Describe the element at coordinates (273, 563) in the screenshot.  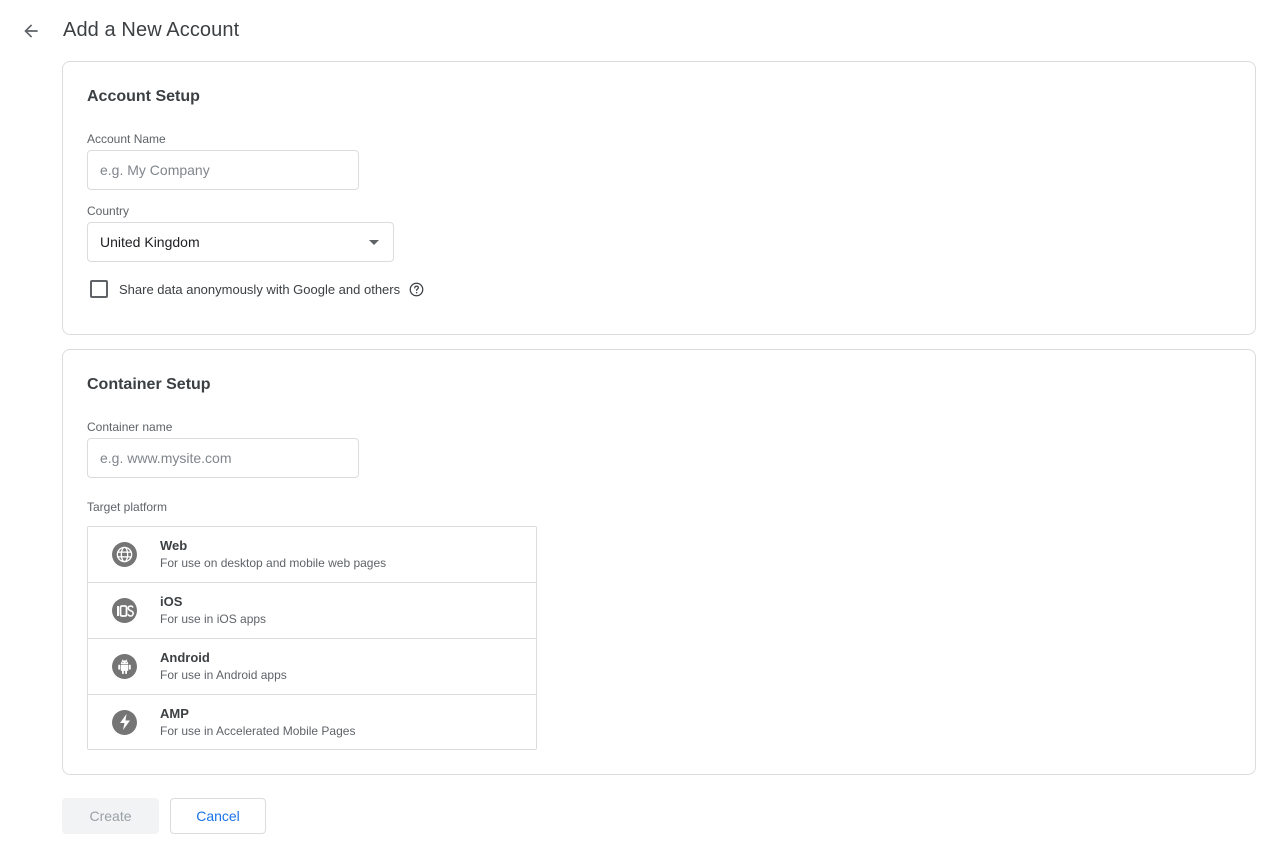
I see `platform-description: For use on desktop and mobile web pages` at that location.